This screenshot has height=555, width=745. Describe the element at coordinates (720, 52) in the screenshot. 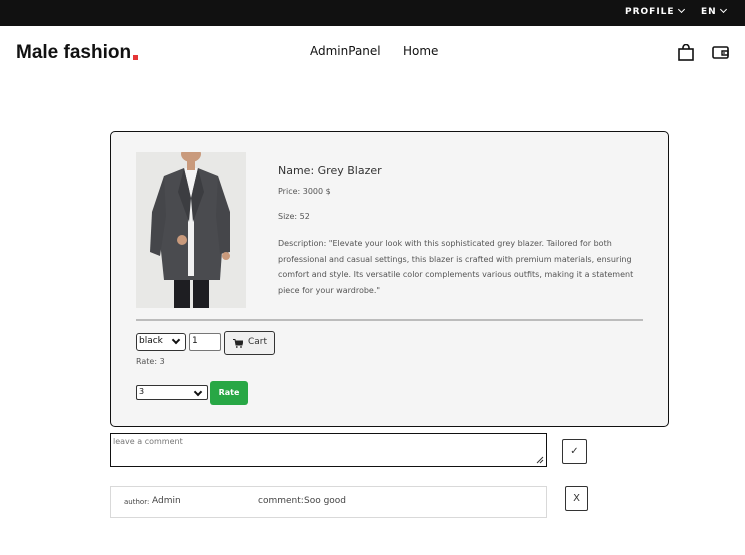

I see `wallet-icon` at that location.